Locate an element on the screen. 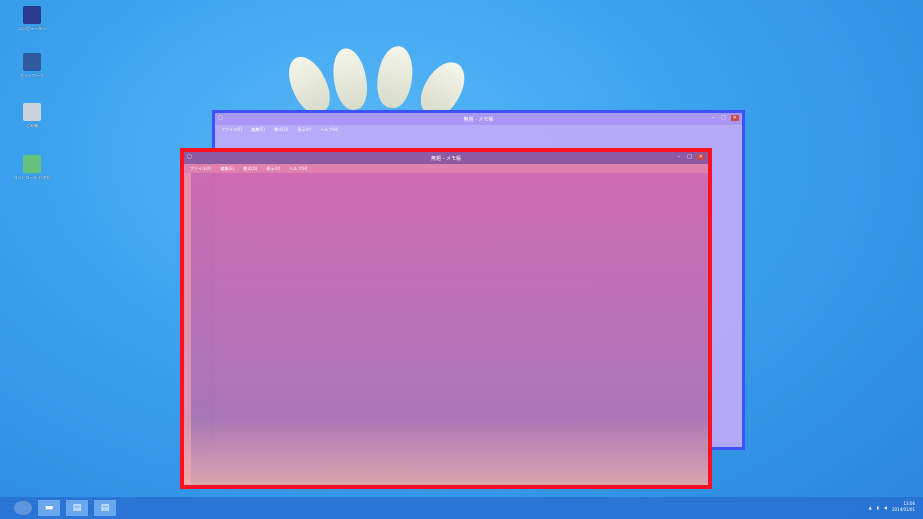  recycle-bin-icon is located at coordinates (32, 112).